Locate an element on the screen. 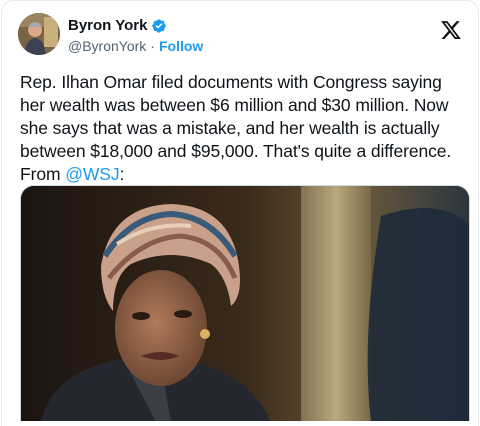  author-handle: @ByronYork is located at coordinates (107, 46).